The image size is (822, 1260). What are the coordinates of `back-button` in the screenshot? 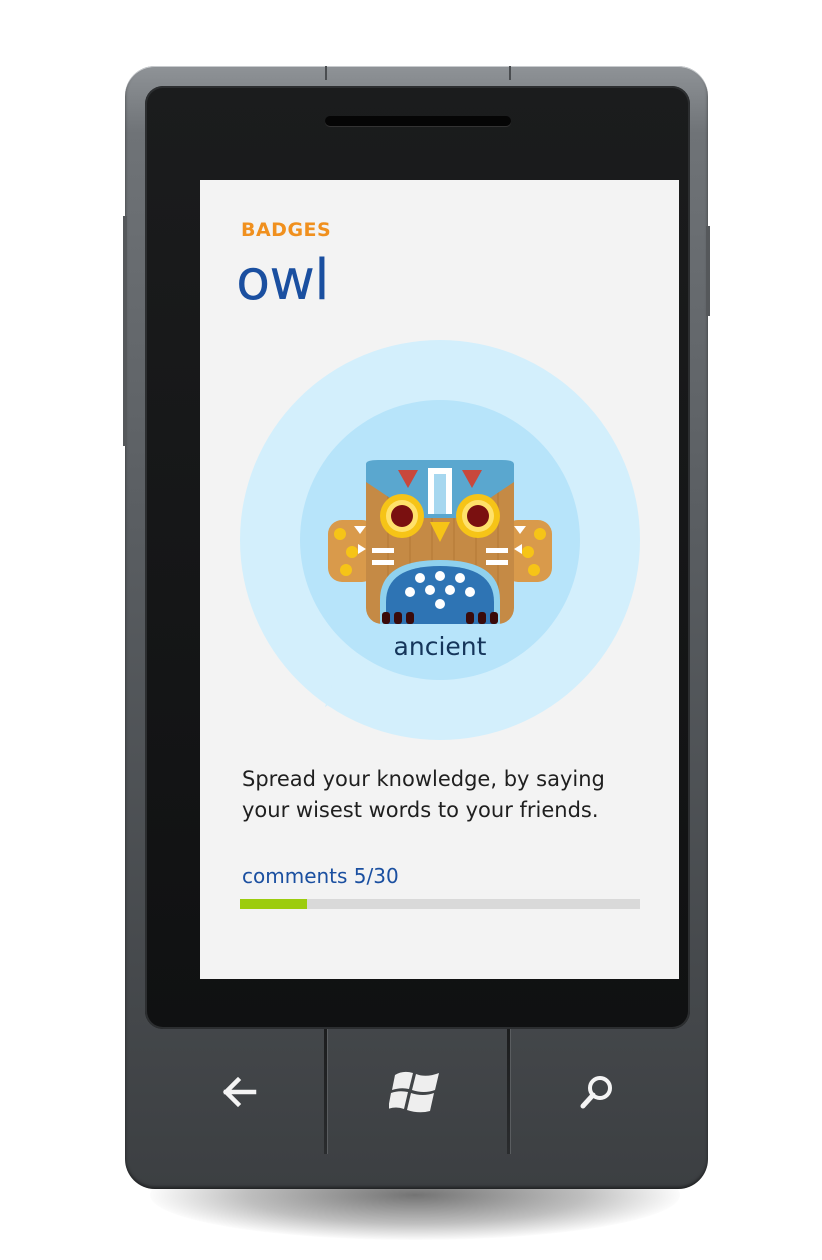 It's located at (240, 1092).